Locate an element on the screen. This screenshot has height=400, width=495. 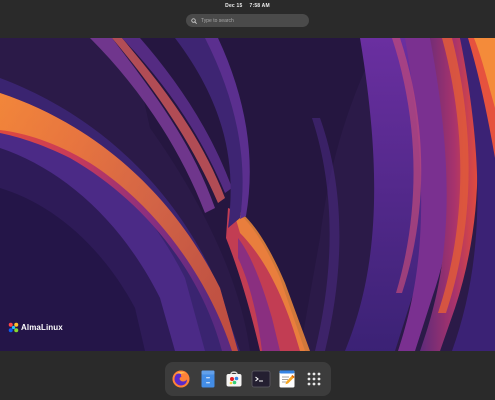
search-icon is located at coordinates (194, 20).